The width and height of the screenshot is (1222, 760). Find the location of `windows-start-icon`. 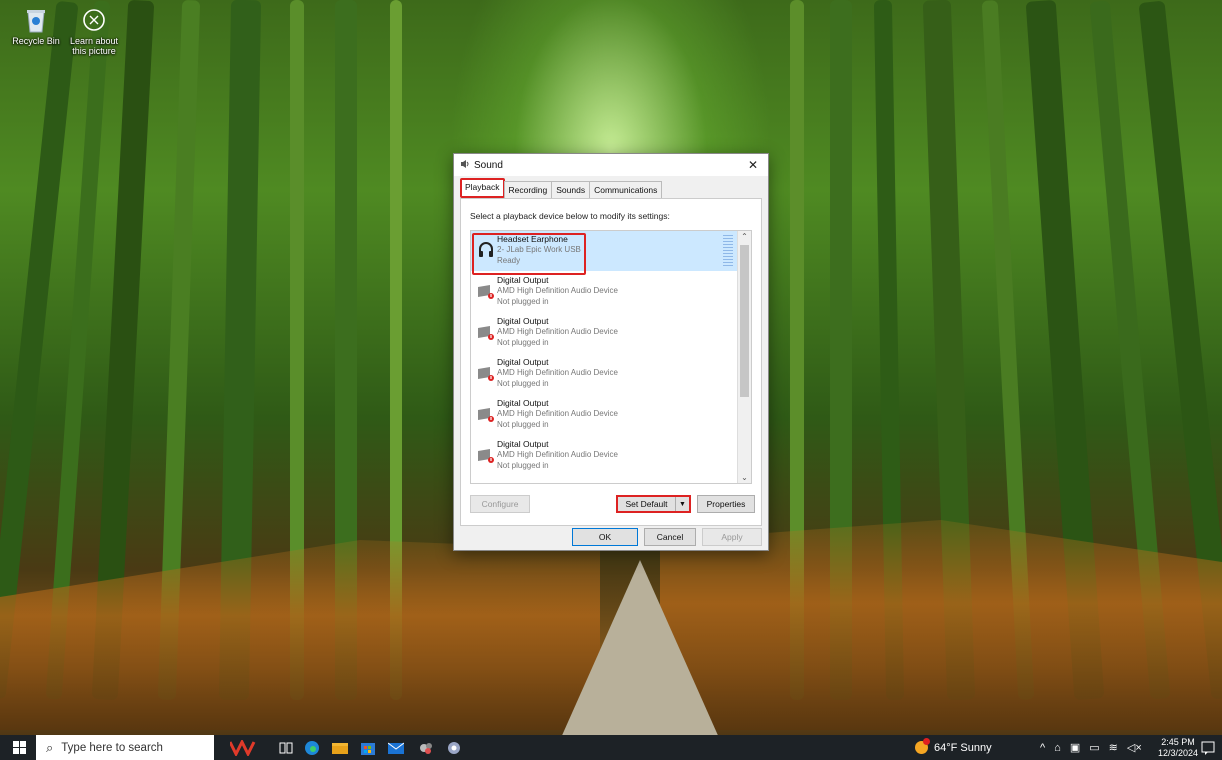

windows-start-icon is located at coordinates (20, 748).